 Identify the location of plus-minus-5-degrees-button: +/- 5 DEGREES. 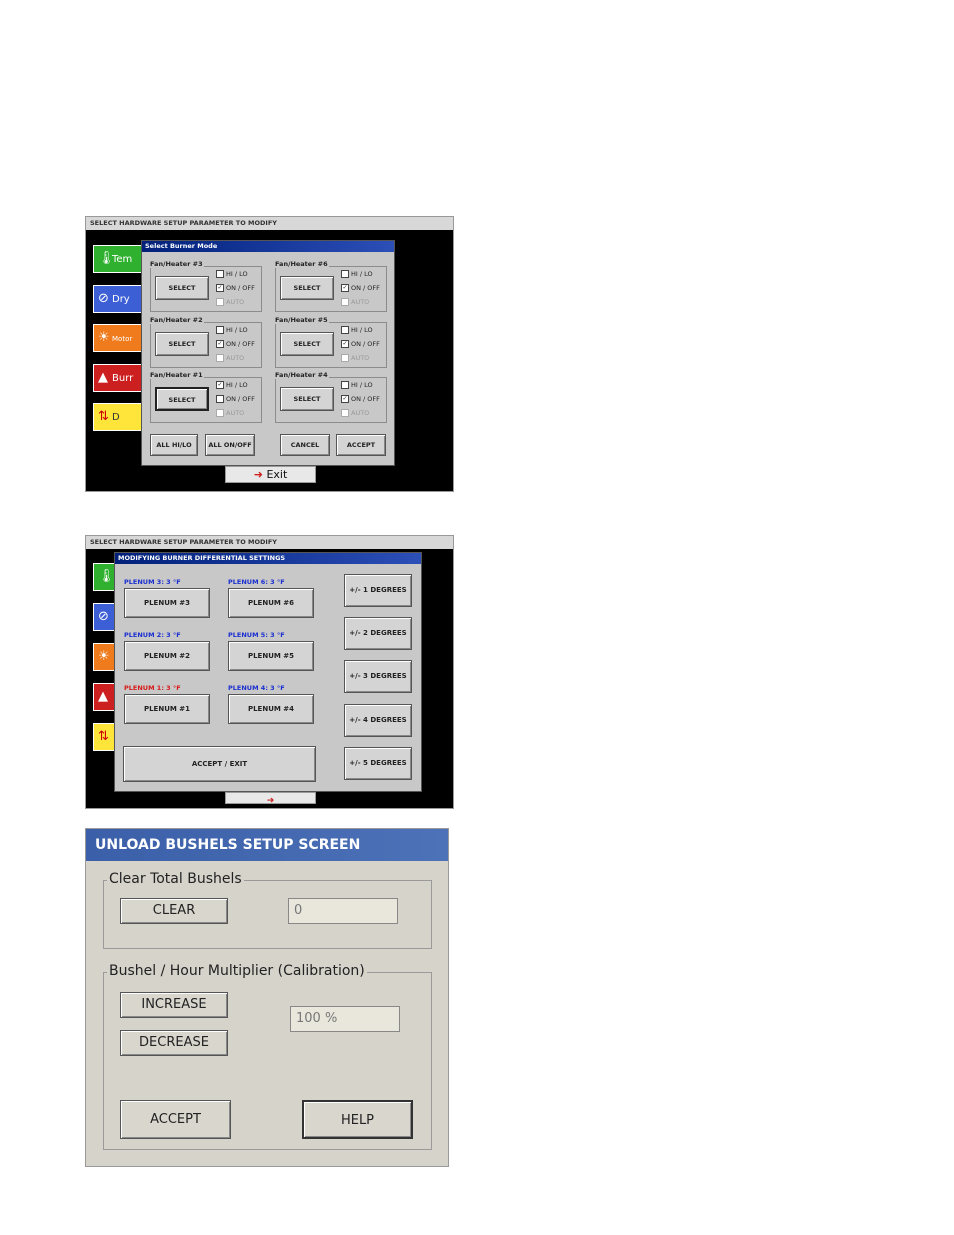
(378, 763).